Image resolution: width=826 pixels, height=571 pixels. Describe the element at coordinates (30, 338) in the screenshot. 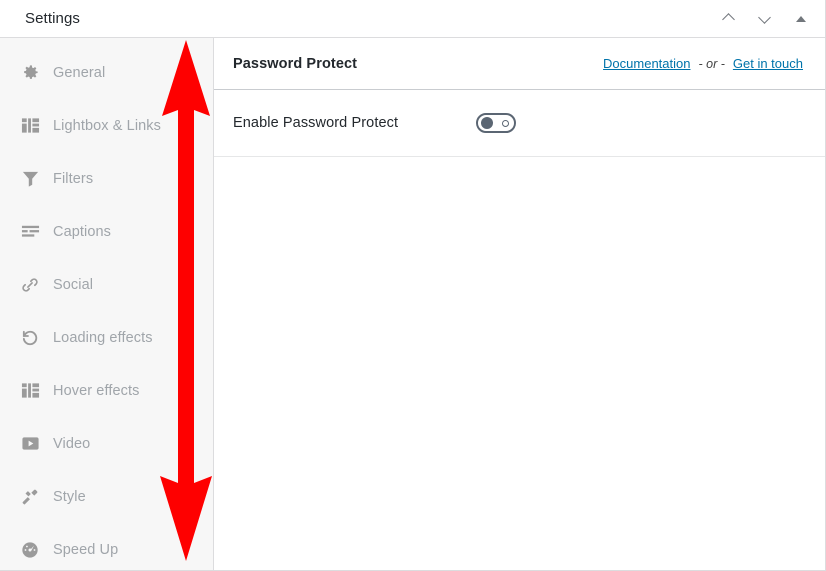

I see `refresh-circle-icon` at that location.